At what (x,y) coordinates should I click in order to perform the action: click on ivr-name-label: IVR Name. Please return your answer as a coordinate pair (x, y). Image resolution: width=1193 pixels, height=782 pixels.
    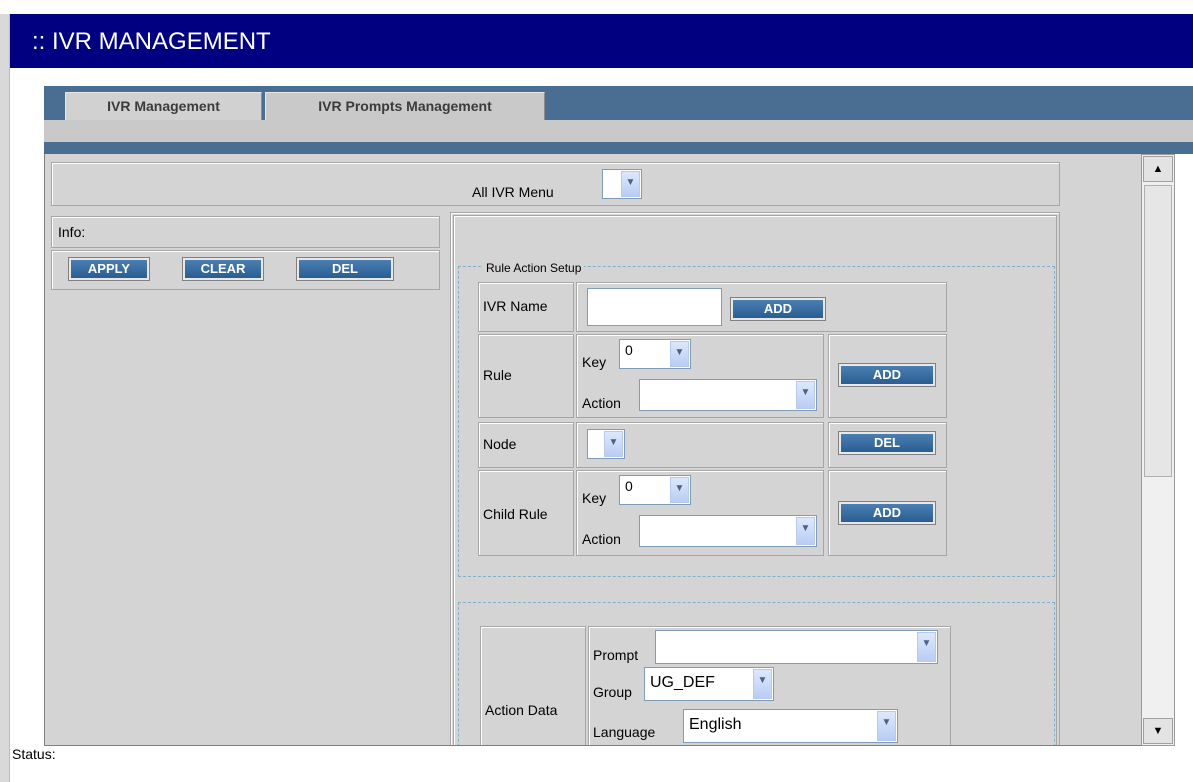
    Looking at the image, I should click on (515, 306).